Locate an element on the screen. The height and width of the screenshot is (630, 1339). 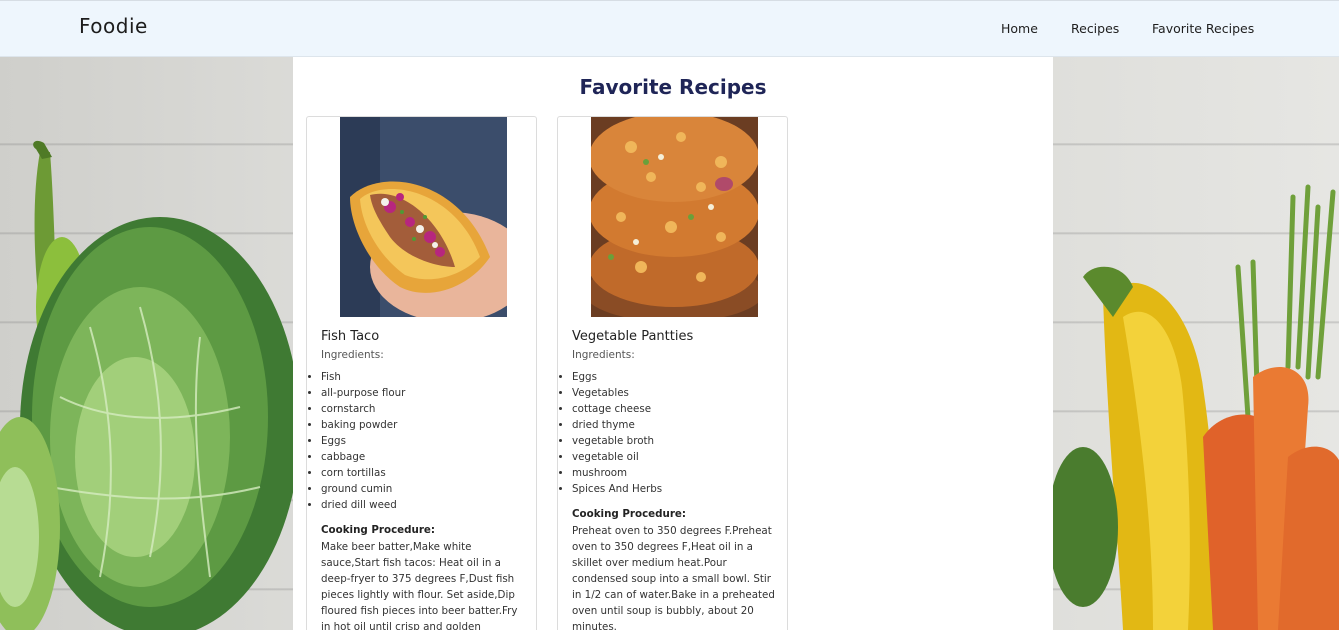
nav-link-recipes: Recipes is located at coordinates (1095, 28).